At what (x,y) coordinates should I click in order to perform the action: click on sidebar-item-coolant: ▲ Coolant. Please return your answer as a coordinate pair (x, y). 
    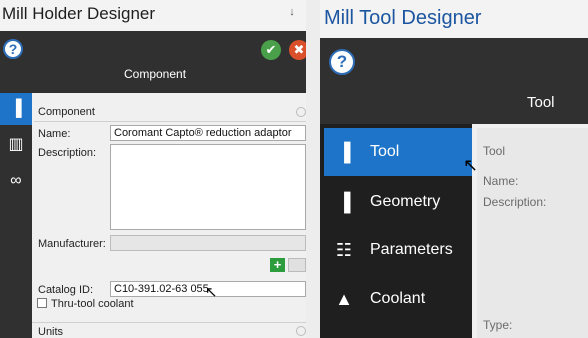
    Looking at the image, I should click on (398, 299).